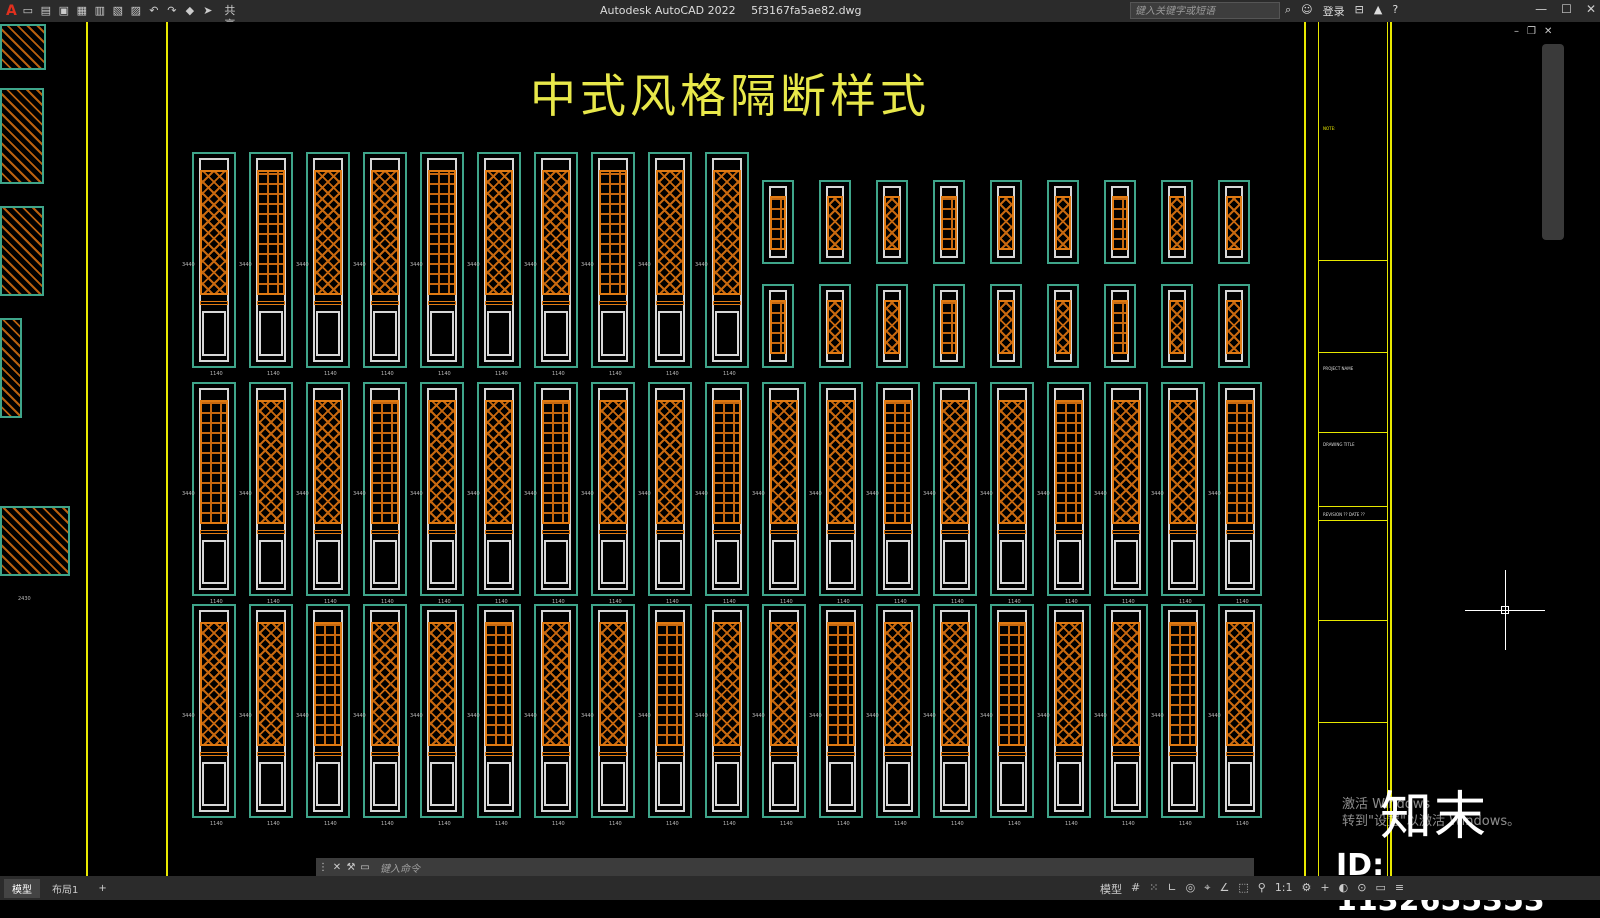 The height and width of the screenshot is (918, 1600). I want to click on open-web-icon: ▥, so click(100, 11).